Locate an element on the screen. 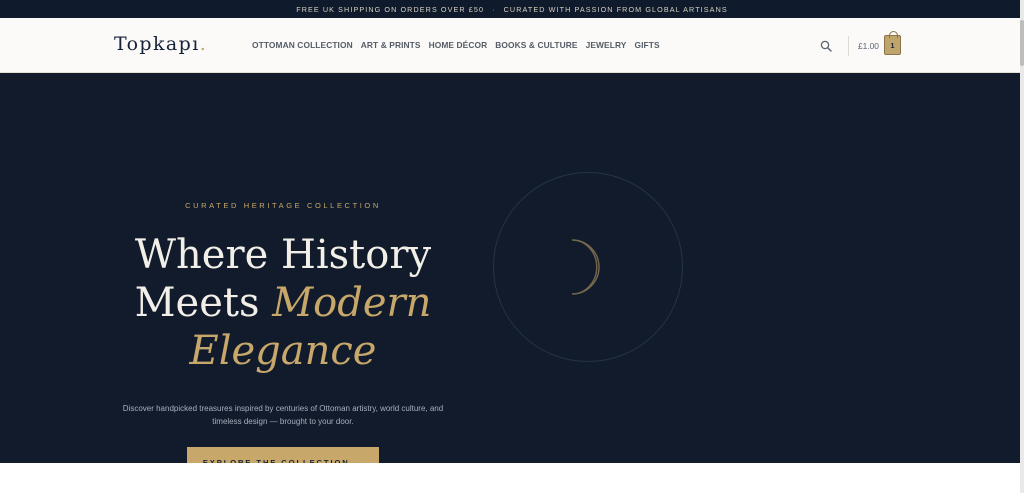 Image resolution: width=1024 pixels, height=493 pixels. headline-line-2: Meets Modern is located at coordinates (283, 303).